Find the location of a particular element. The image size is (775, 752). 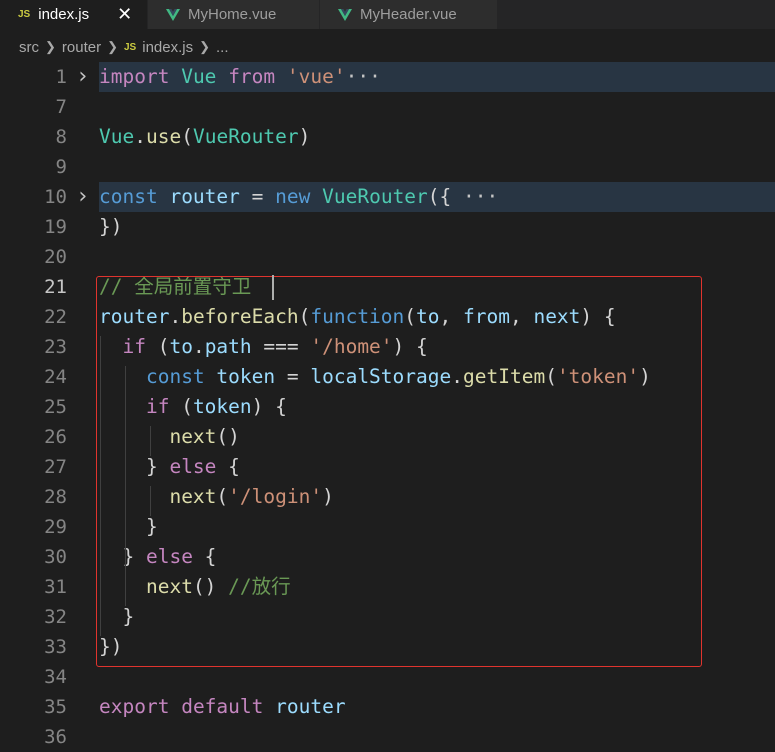

breadcrumb-item-file: index.js is located at coordinates (167, 47).